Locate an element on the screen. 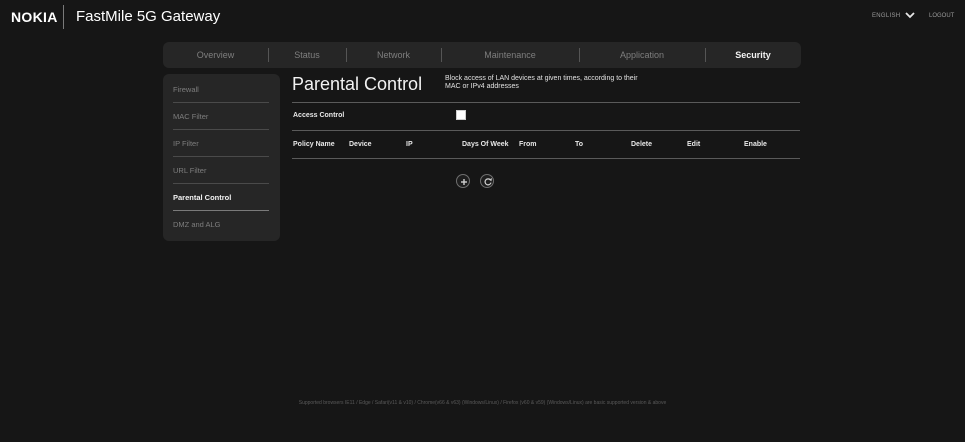  sidebar-item-parental-control: Parental Control is located at coordinates (221, 197).